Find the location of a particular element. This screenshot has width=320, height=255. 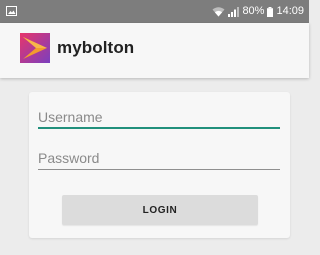

password-input is located at coordinates (159, 159).